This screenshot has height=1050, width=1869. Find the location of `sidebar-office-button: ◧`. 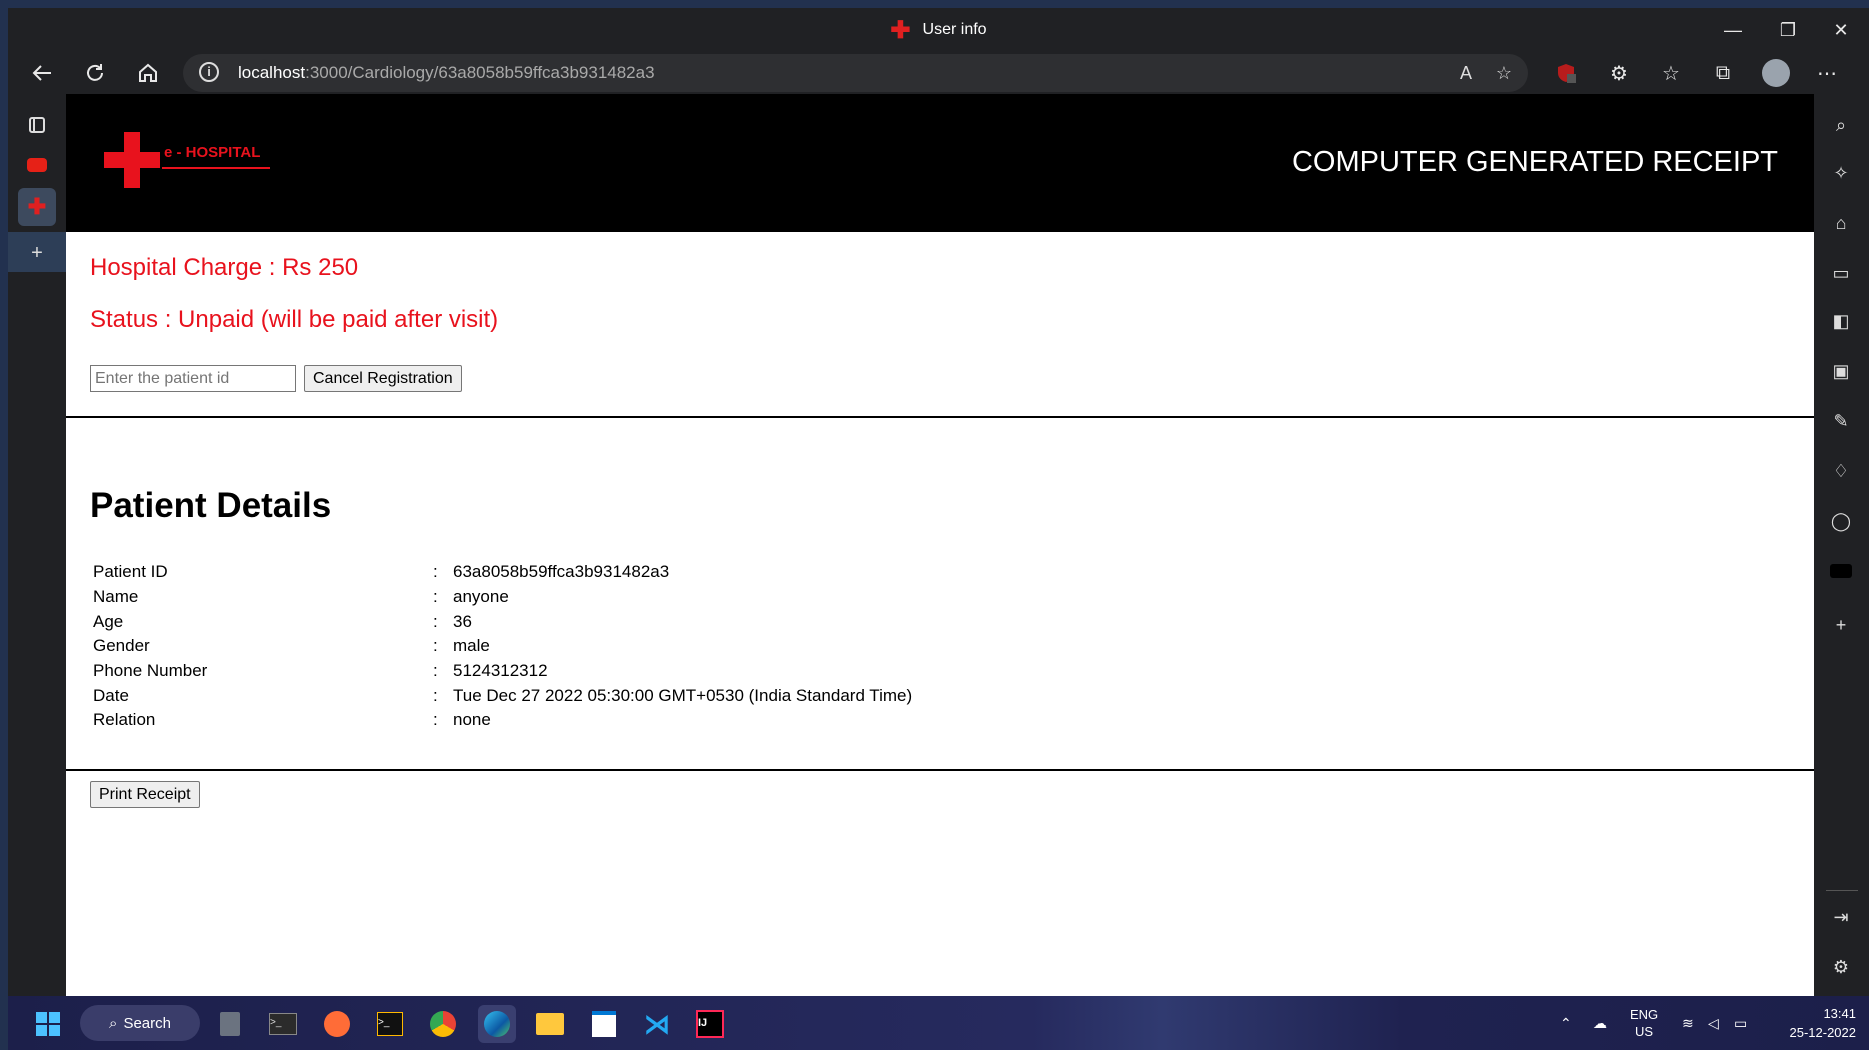

sidebar-office-button: ◧ is located at coordinates (1841, 321).